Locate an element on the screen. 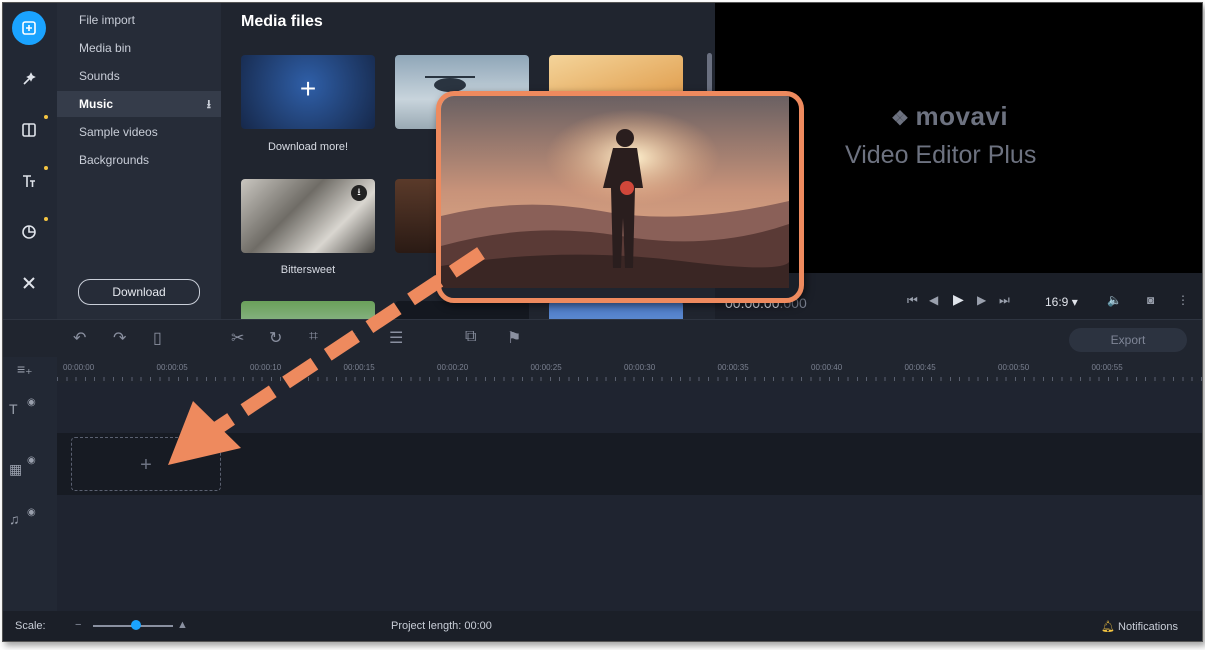  drag-arrow is located at coordinates (326, 356).